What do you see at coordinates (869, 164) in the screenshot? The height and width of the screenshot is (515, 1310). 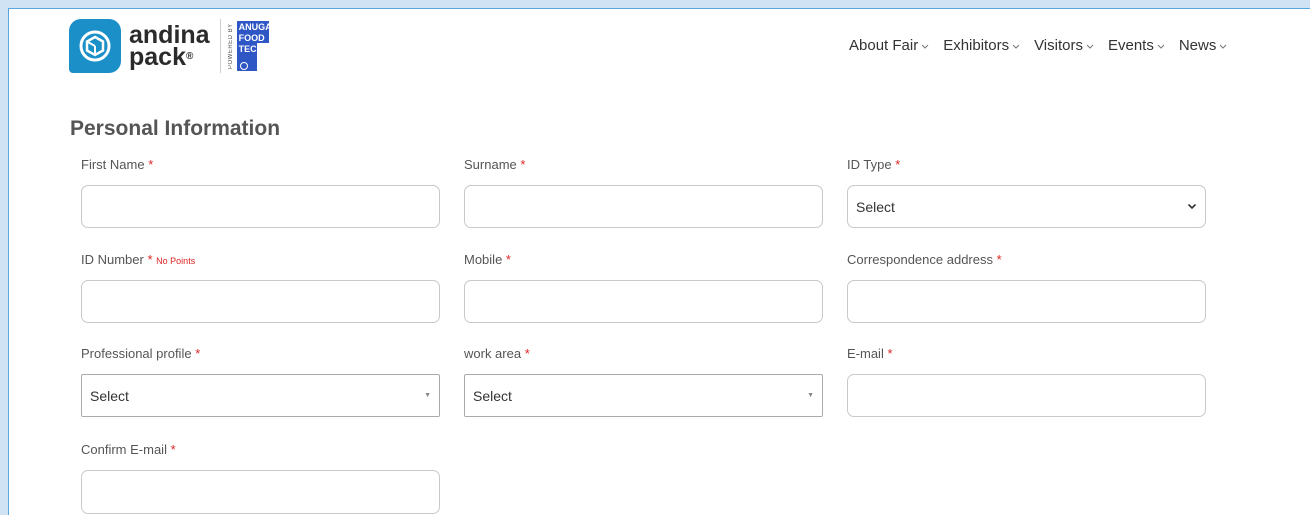 I see `id-type-label: ID Type` at bounding box center [869, 164].